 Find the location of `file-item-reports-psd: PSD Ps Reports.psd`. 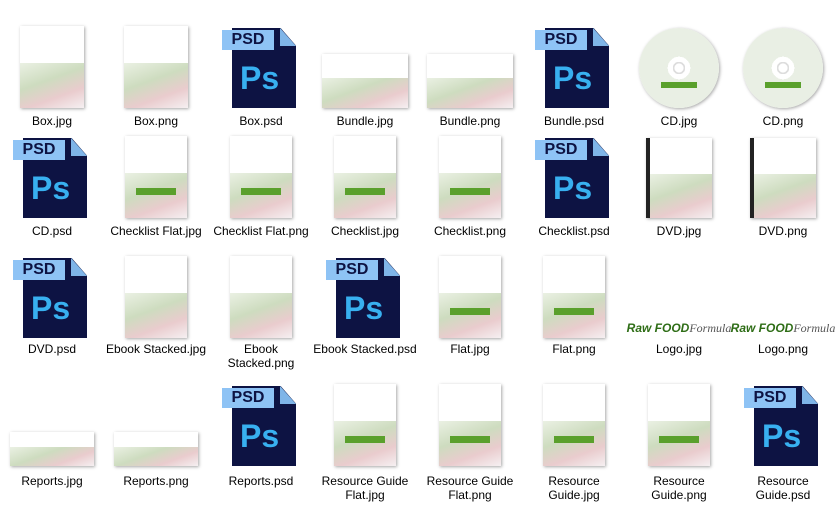

file-item-reports-psd: PSD Ps Reports.psd is located at coordinates (261, 441).